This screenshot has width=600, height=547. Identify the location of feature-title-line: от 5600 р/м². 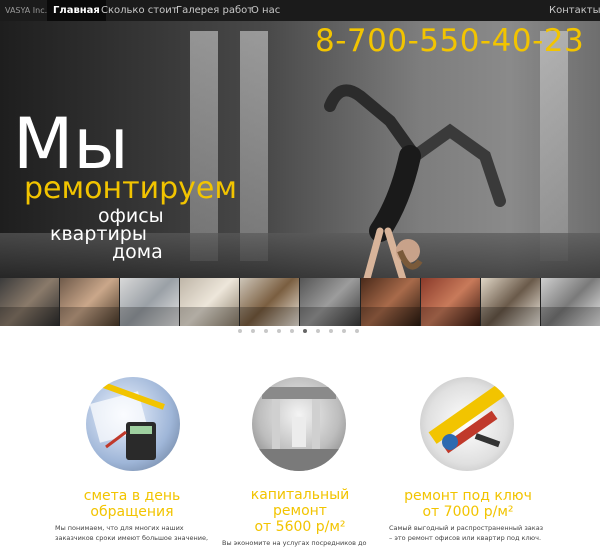
(300, 527).